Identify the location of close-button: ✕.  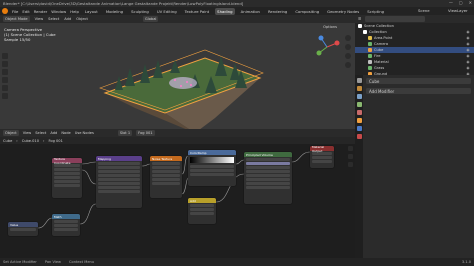
(470, 2).